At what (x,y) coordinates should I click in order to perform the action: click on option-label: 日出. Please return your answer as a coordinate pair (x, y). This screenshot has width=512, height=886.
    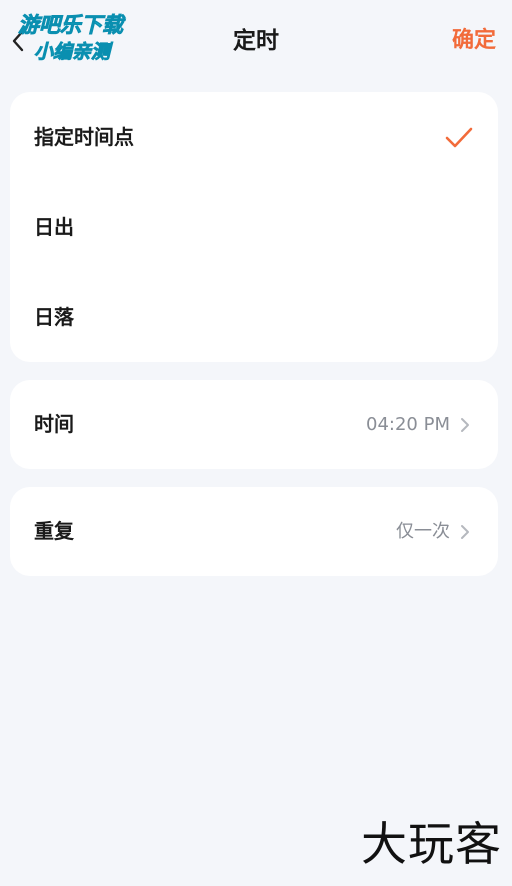
    Looking at the image, I should click on (54, 227).